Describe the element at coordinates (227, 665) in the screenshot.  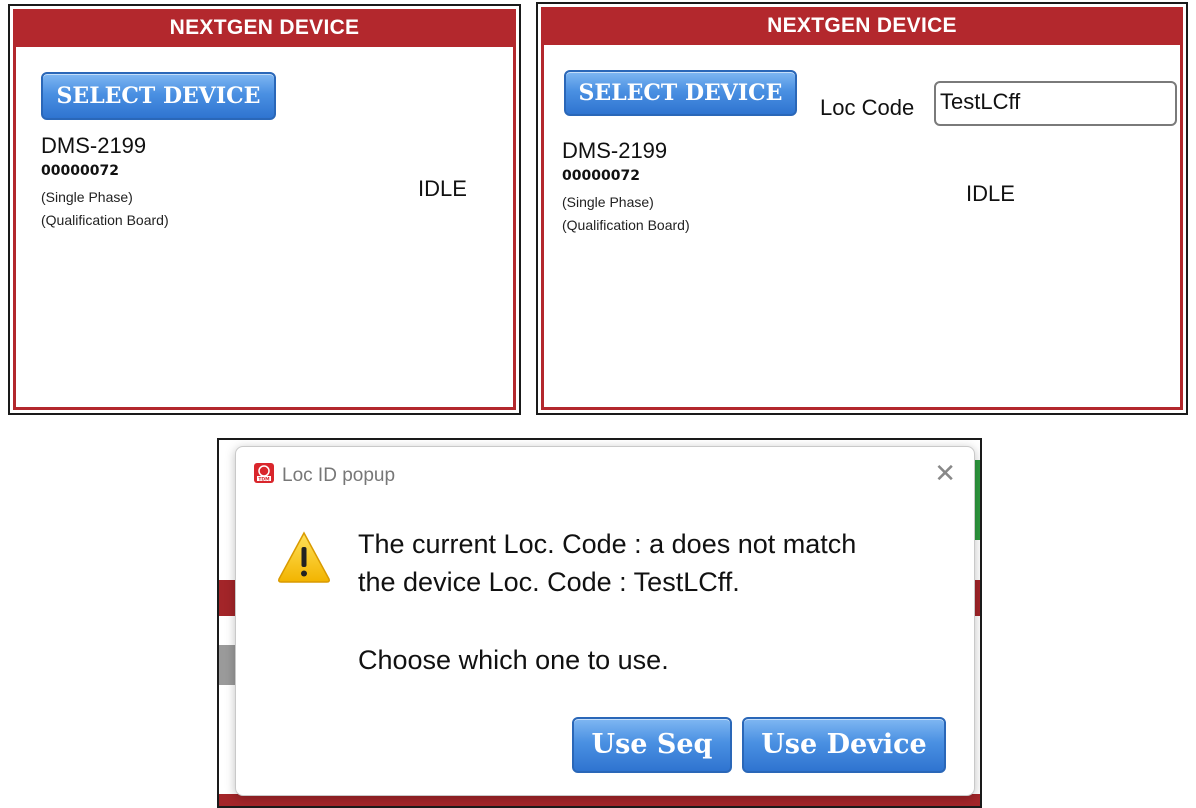
I see `background-gray-block` at that location.